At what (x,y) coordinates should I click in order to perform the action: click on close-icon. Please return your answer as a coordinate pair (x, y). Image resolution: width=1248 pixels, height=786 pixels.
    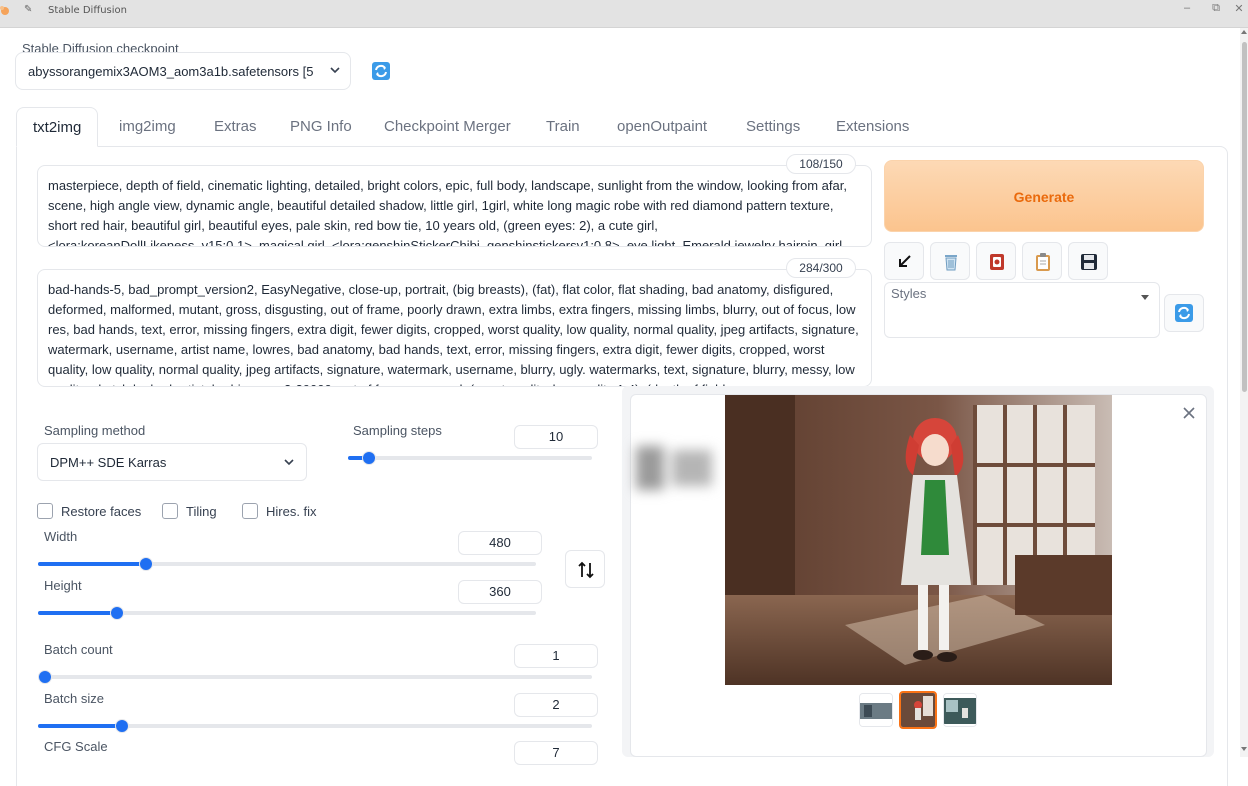
    Looking at the image, I should click on (1189, 413).